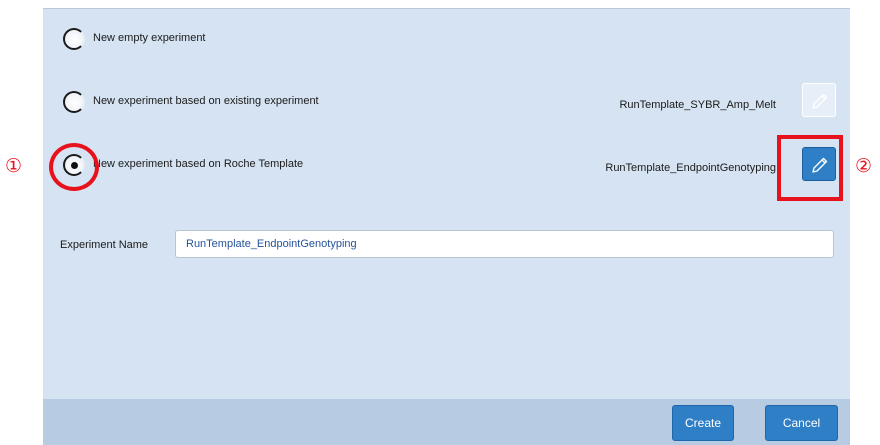  Describe the element at coordinates (810, 168) in the screenshot. I see `annotation-box` at that location.